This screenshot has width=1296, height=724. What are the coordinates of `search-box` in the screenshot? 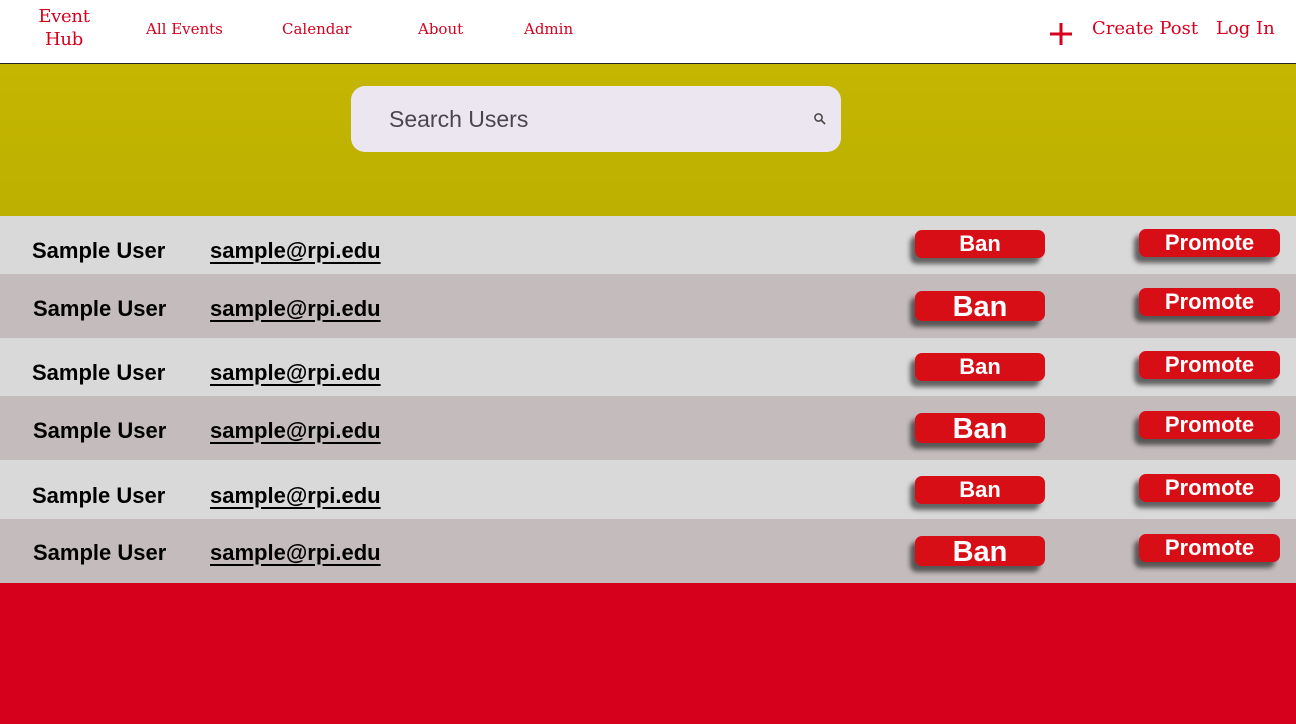 It's located at (596, 119).